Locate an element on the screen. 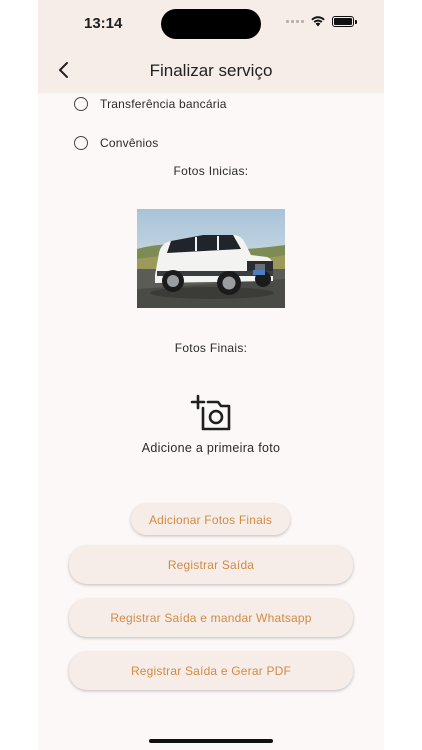  add-final-photos-button: Adicionar Fotos Finais is located at coordinates (210, 519).